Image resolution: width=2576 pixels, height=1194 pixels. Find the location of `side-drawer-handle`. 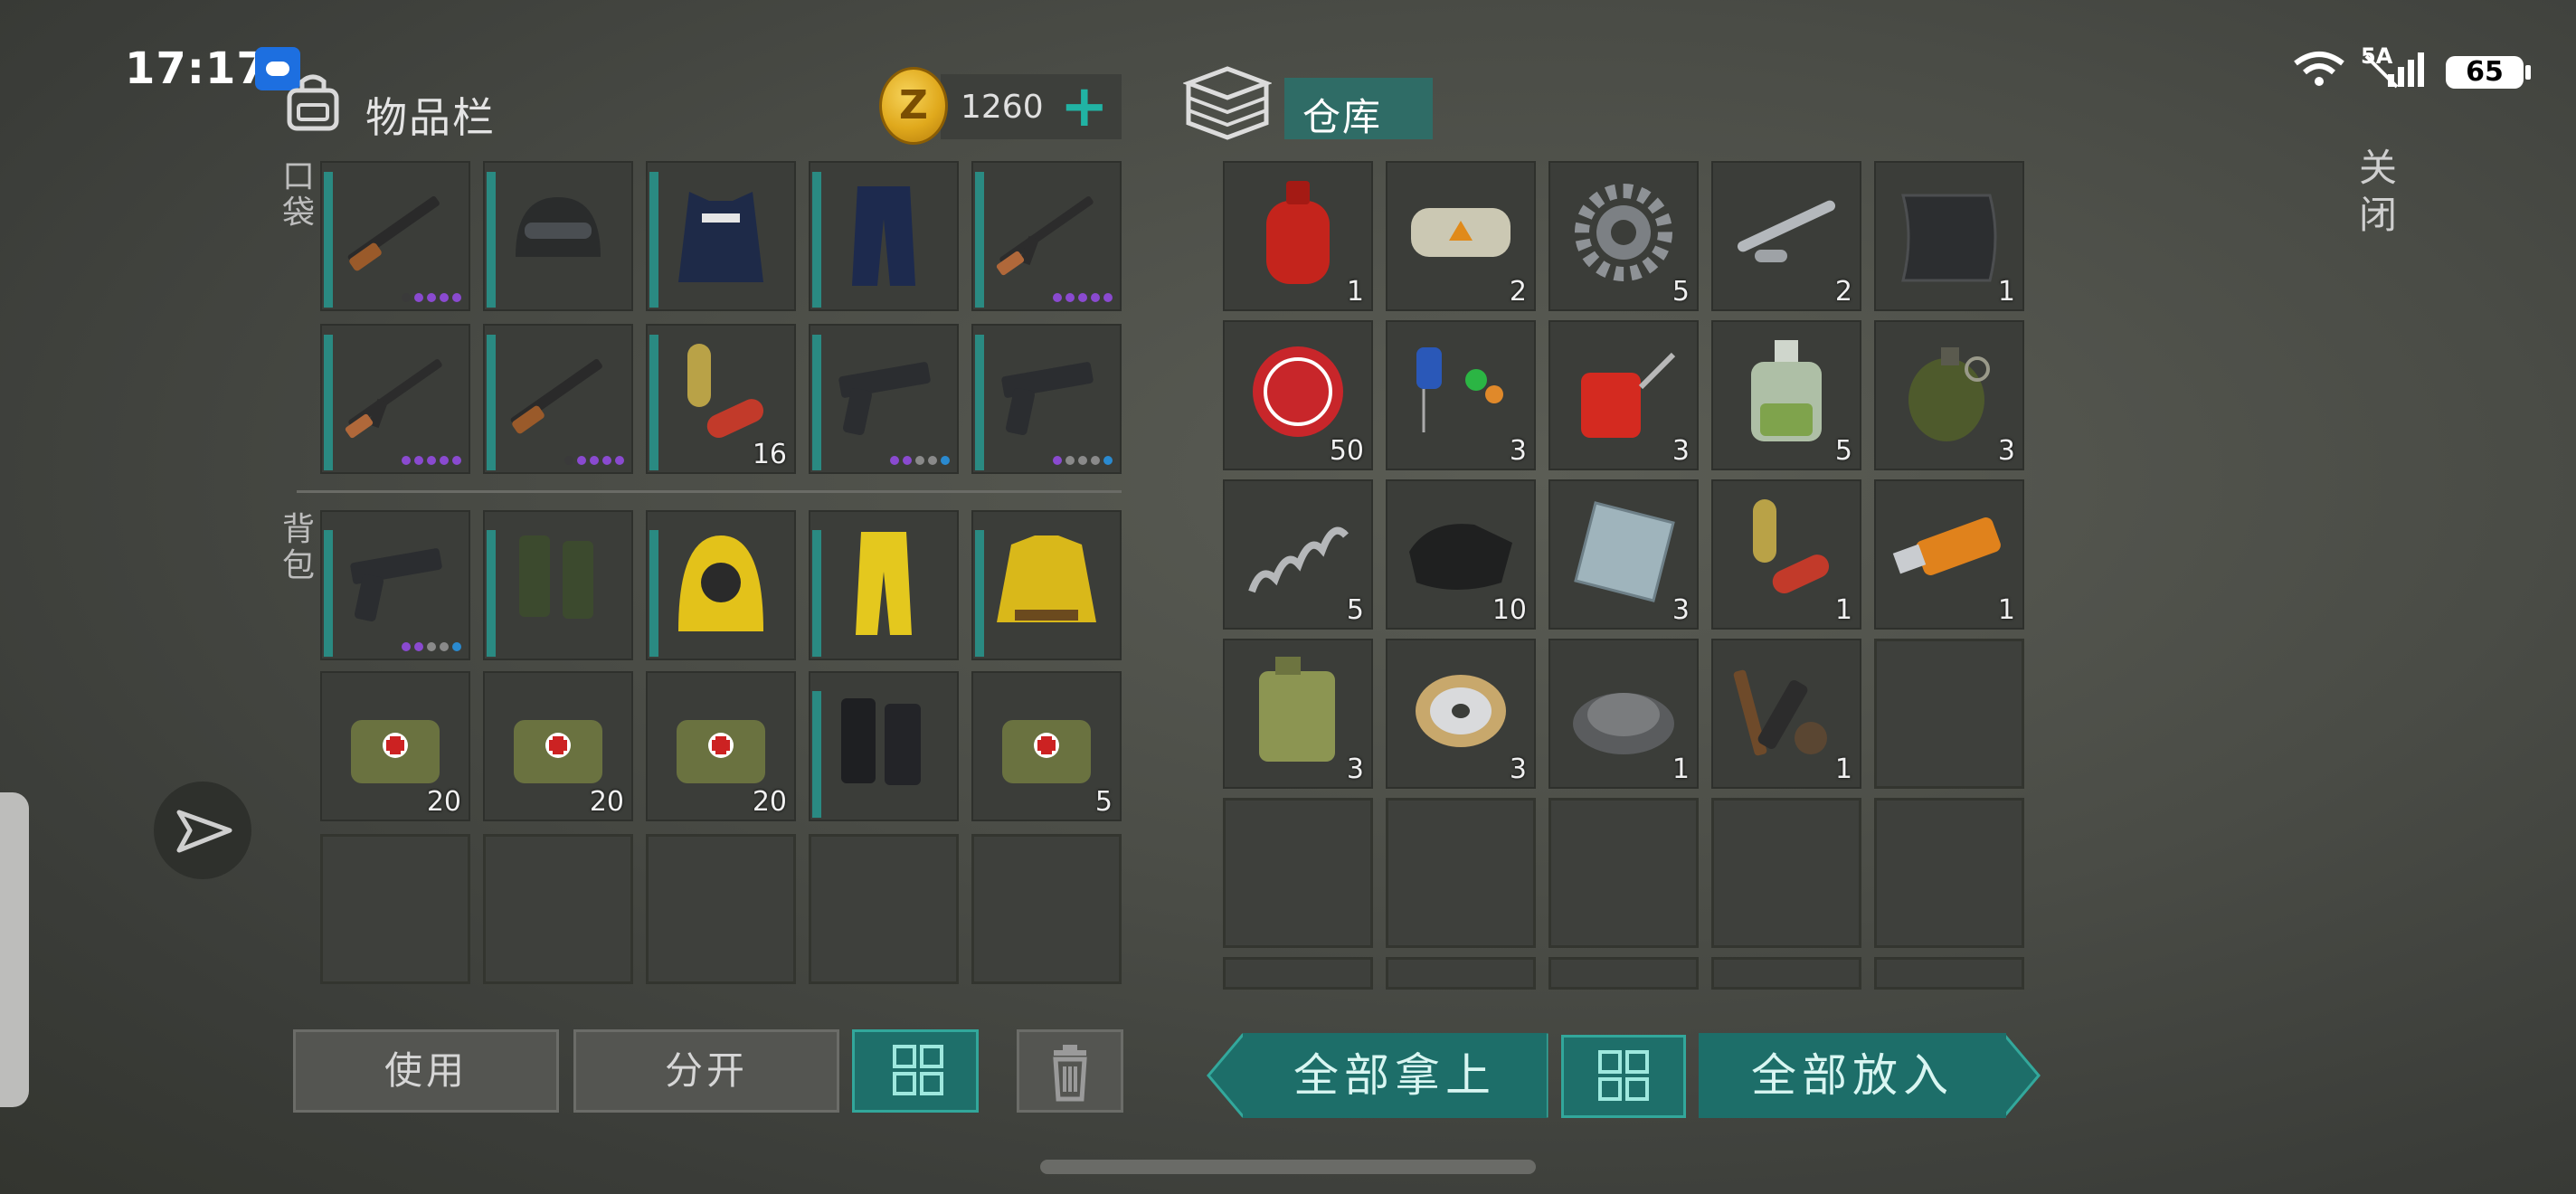

side-drawer-handle is located at coordinates (15, 949).